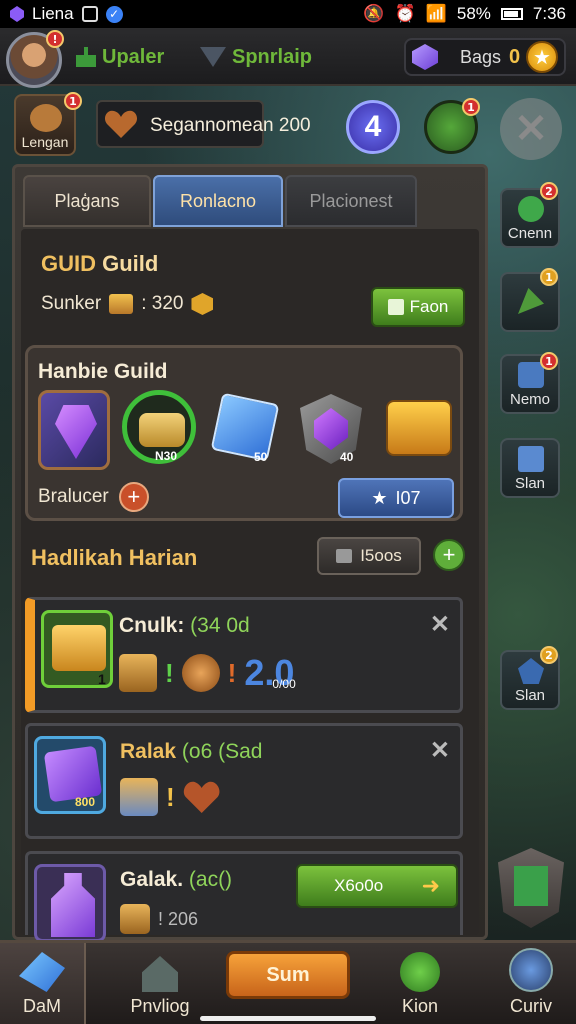 The height and width of the screenshot is (1024, 576). I want to click on sunker-row: Sunker : 320, so click(127, 304).